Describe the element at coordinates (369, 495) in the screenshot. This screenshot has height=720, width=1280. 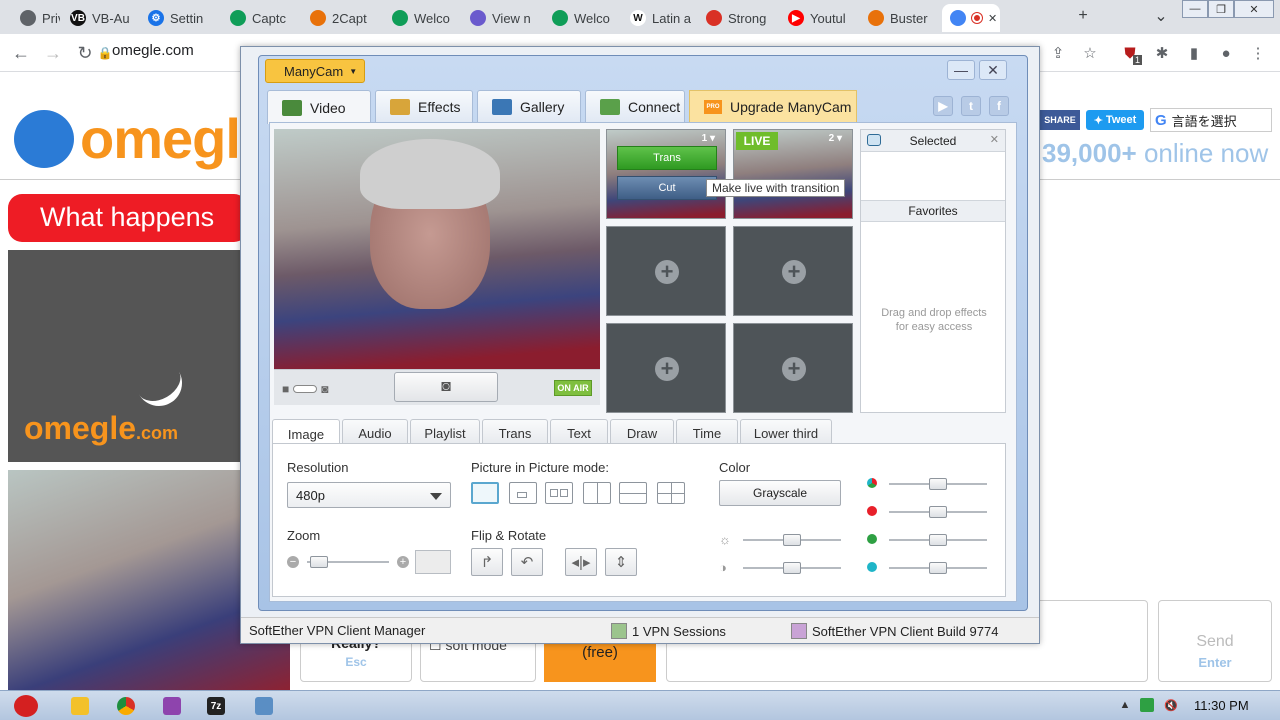
I see `resolution-select: 480p` at that location.